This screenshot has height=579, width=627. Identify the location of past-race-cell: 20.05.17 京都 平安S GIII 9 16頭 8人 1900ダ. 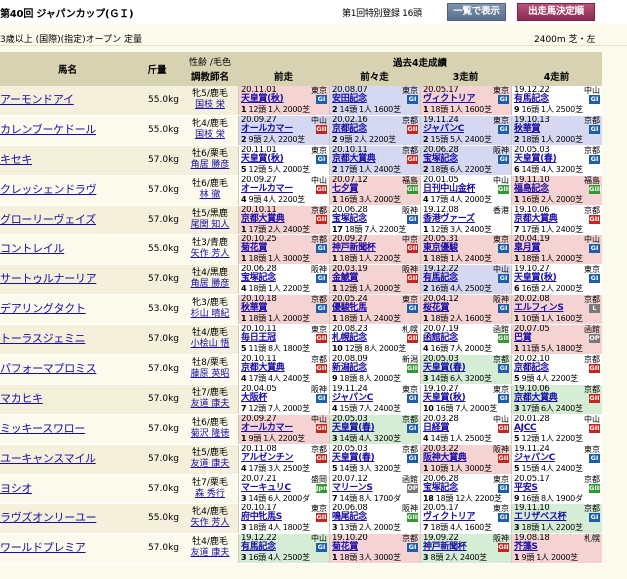
(556, 489).